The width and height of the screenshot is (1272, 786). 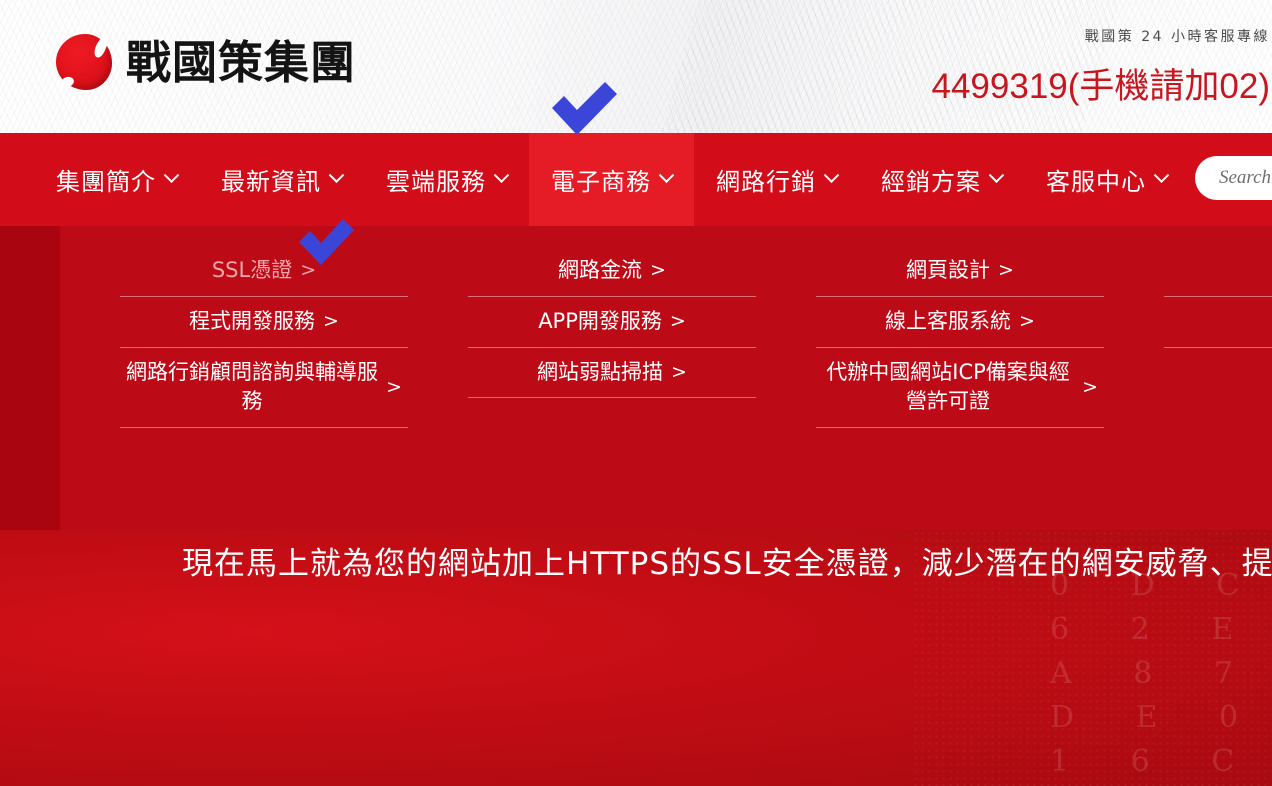 I want to click on nav-item-latest-news: 最新資訊, so click(x=281, y=179).